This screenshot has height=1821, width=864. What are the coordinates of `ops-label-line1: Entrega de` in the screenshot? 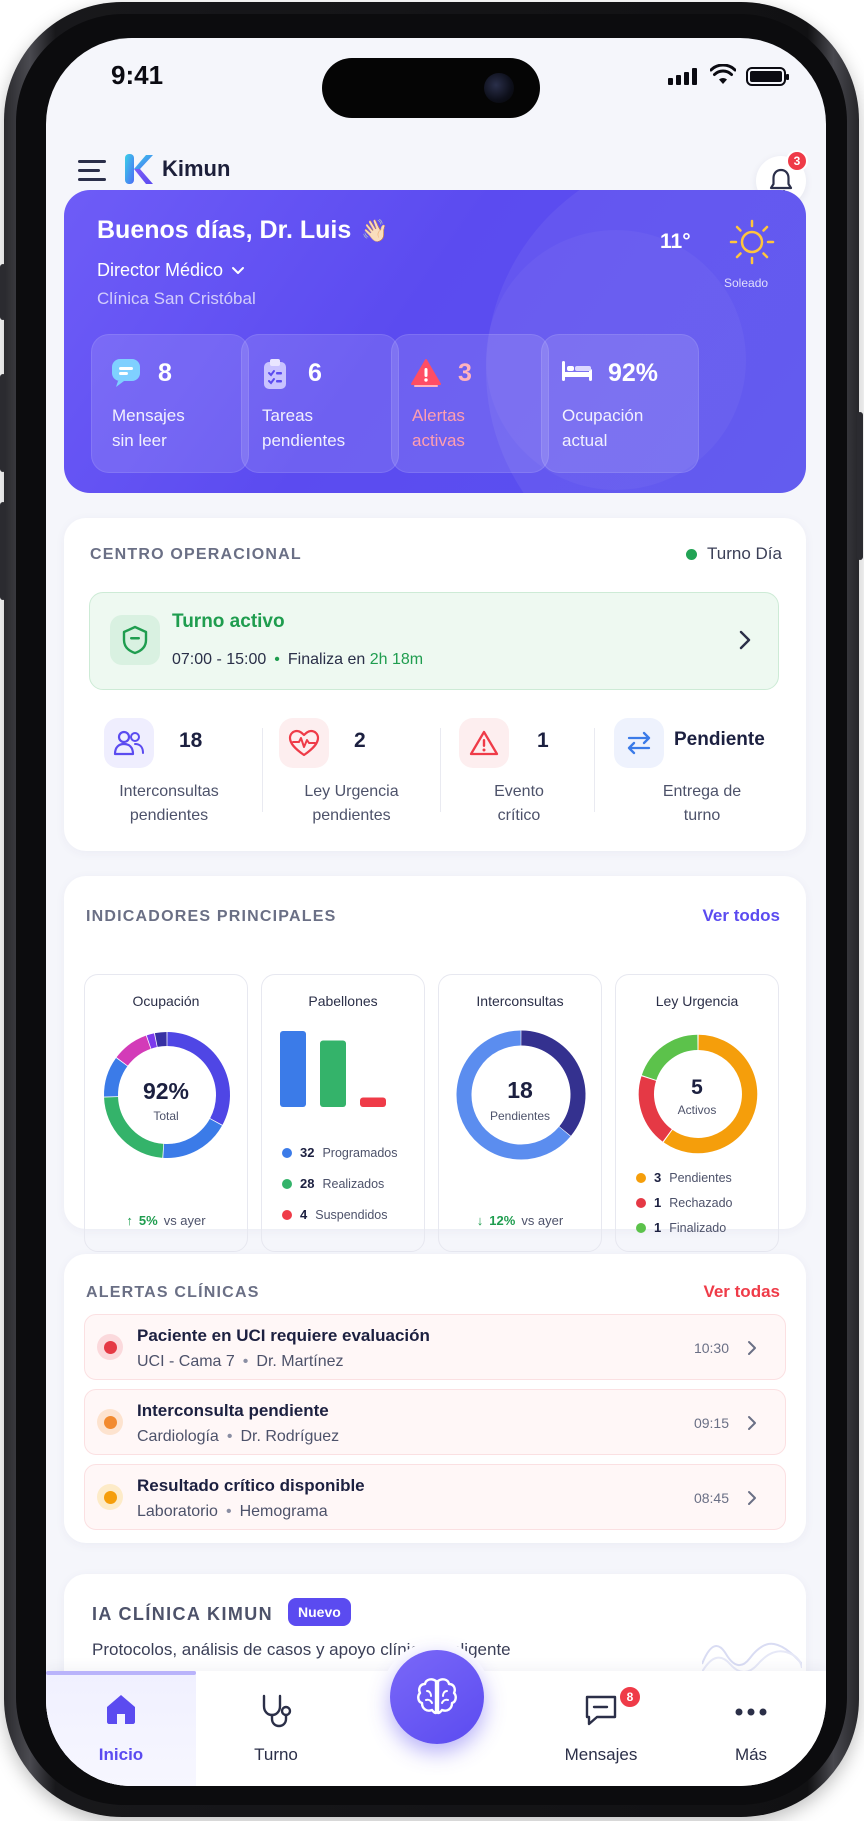 It's located at (702, 791).